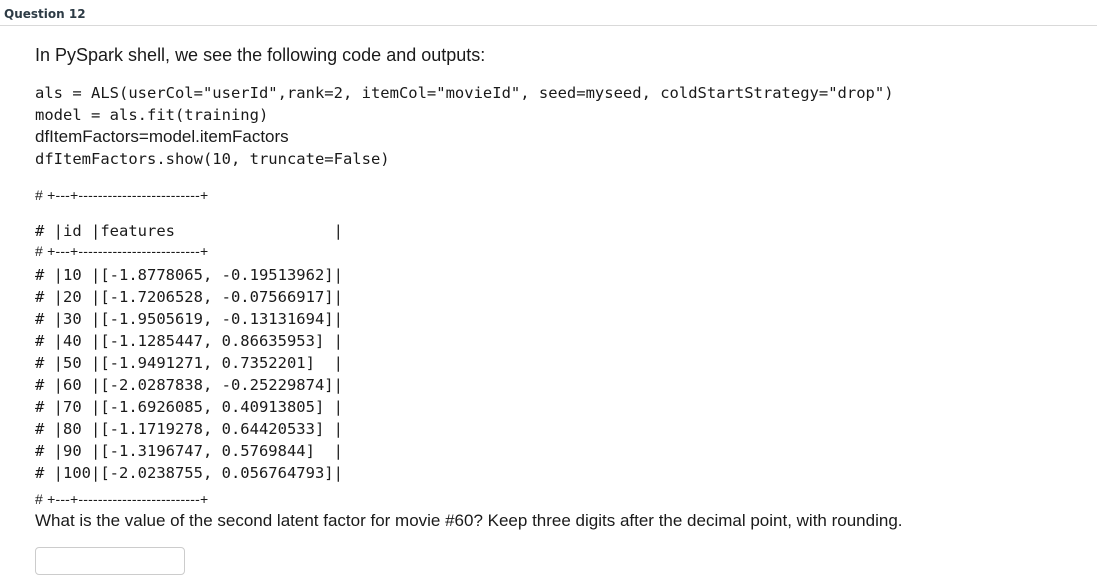  What do you see at coordinates (189, 319) in the screenshot?
I see `output-row: # |30 |[-1.9505619, -0.13131694]|` at bounding box center [189, 319].